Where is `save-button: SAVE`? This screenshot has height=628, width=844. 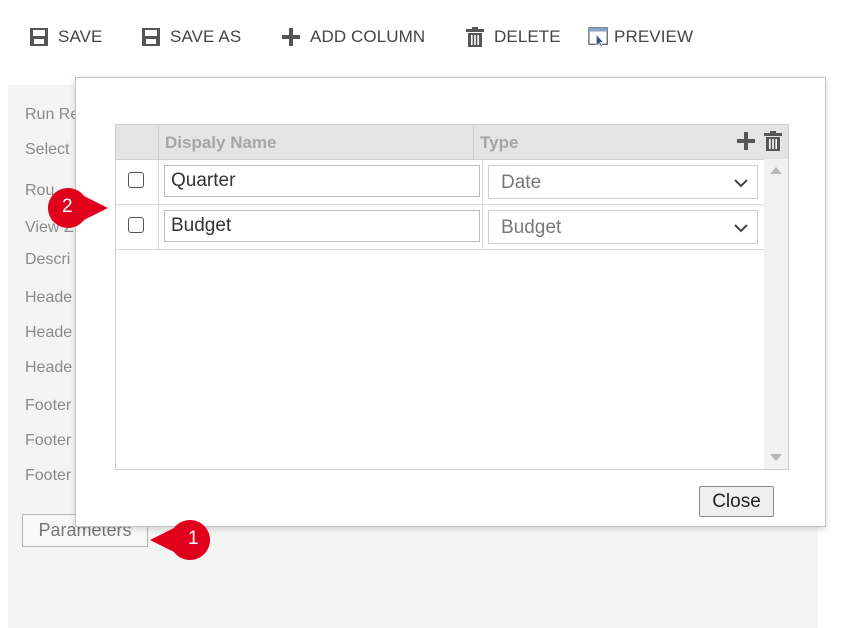
save-button: SAVE is located at coordinates (65, 37).